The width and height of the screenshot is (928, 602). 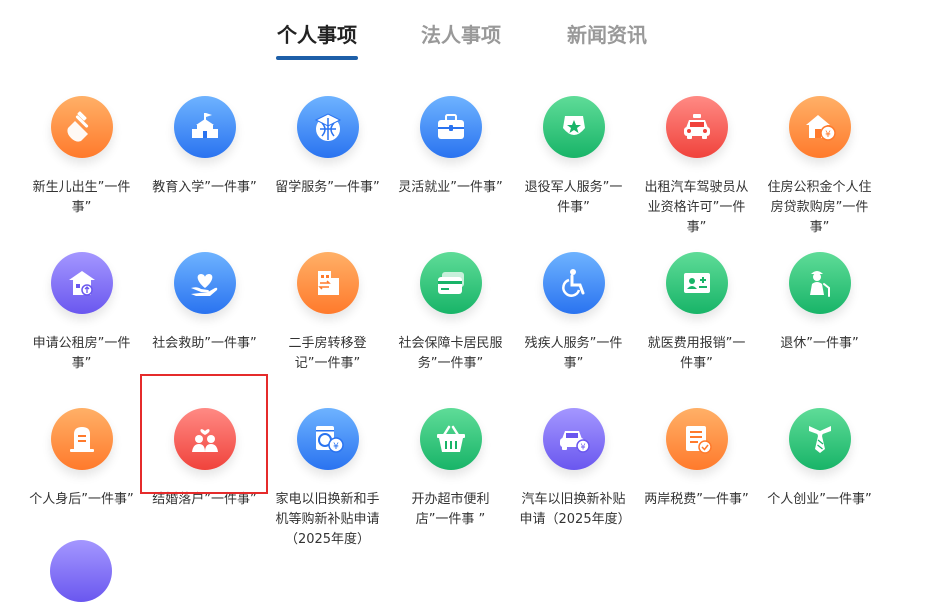 What do you see at coordinates (450, 283) in the screenshot?
I see `card-icon` at bounding box center [450, 283].